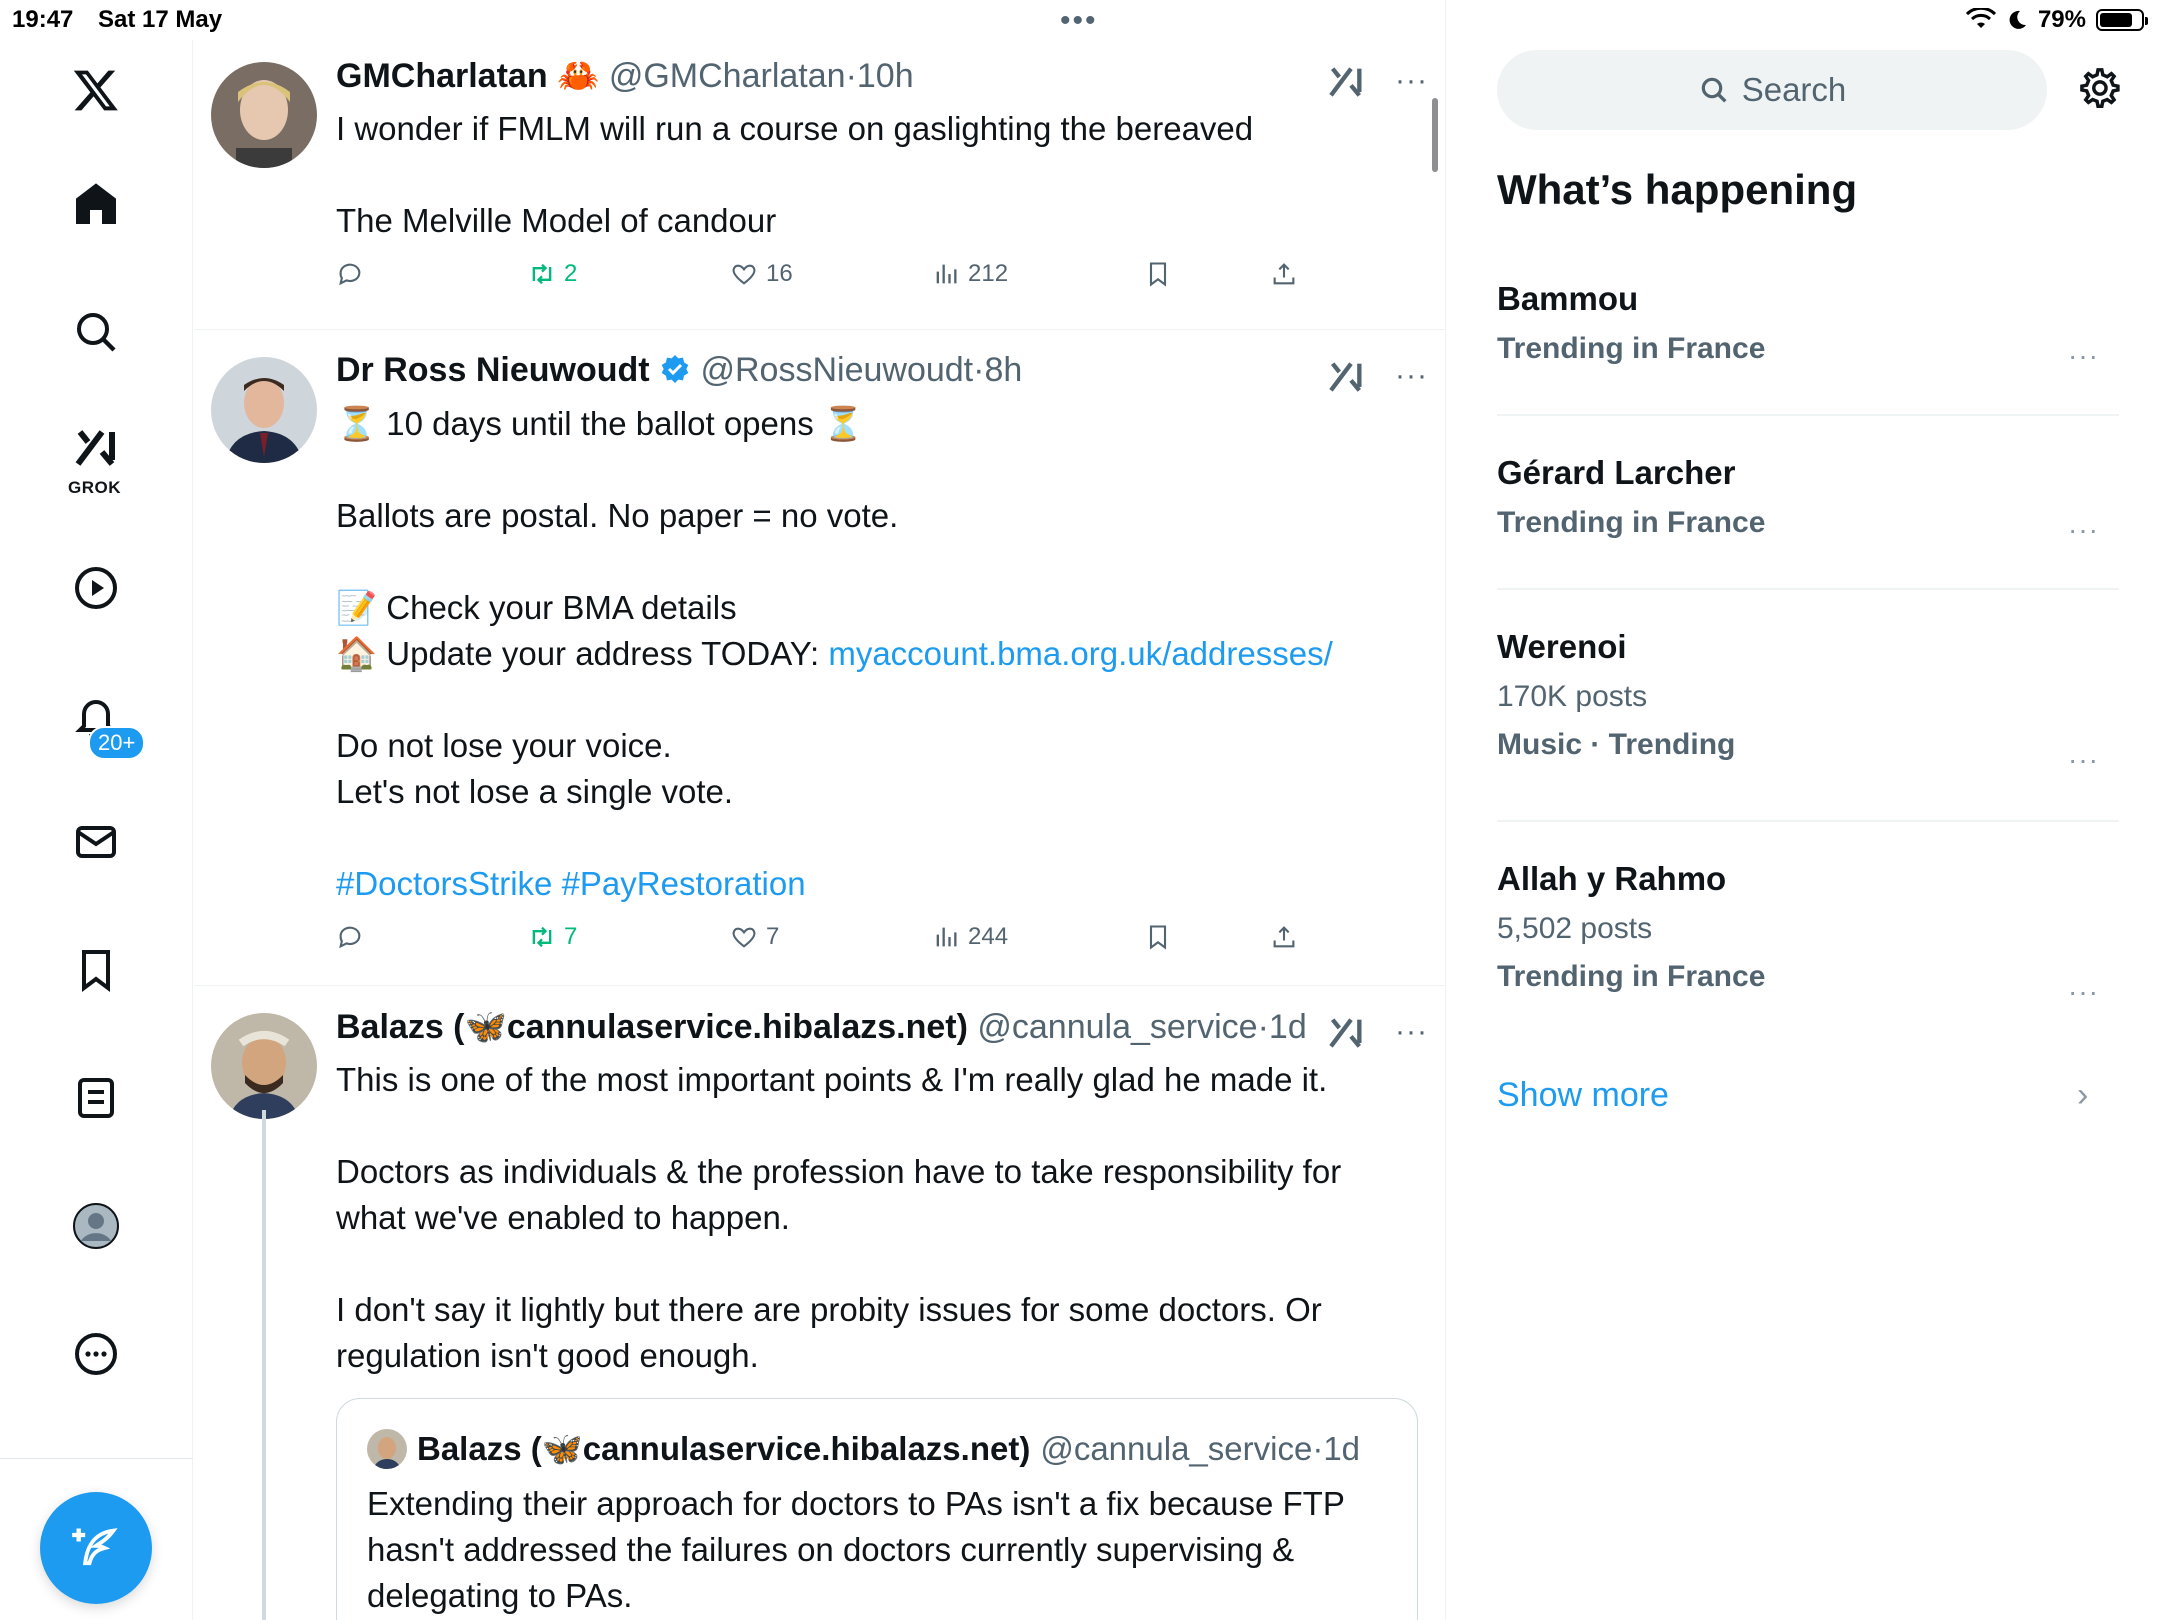  I want to click on more-options-icon, so click(96, 1354).